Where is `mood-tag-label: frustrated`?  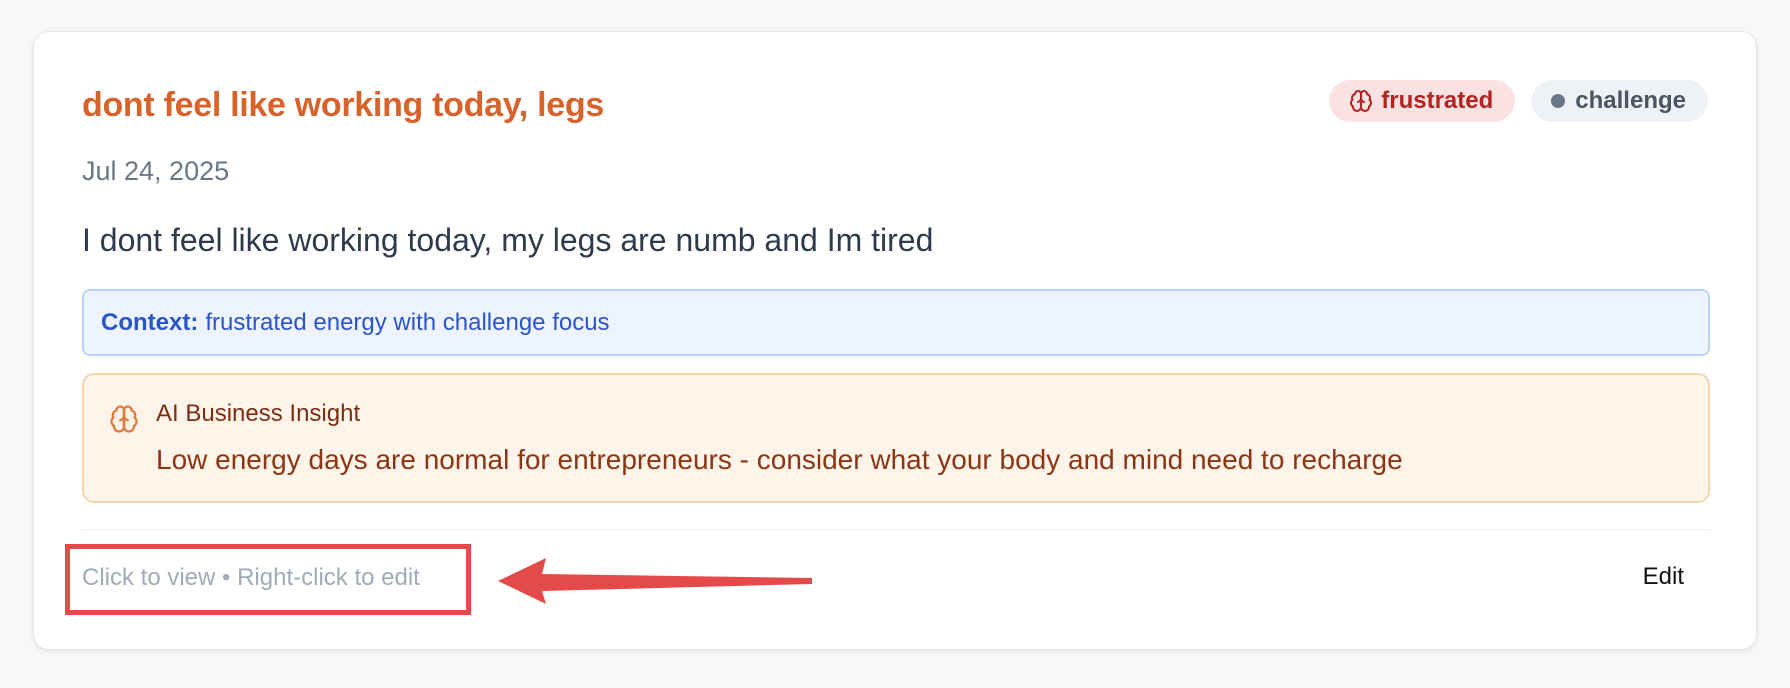
mood-tag-label: frustrated is located at coordinates (1437, 100).